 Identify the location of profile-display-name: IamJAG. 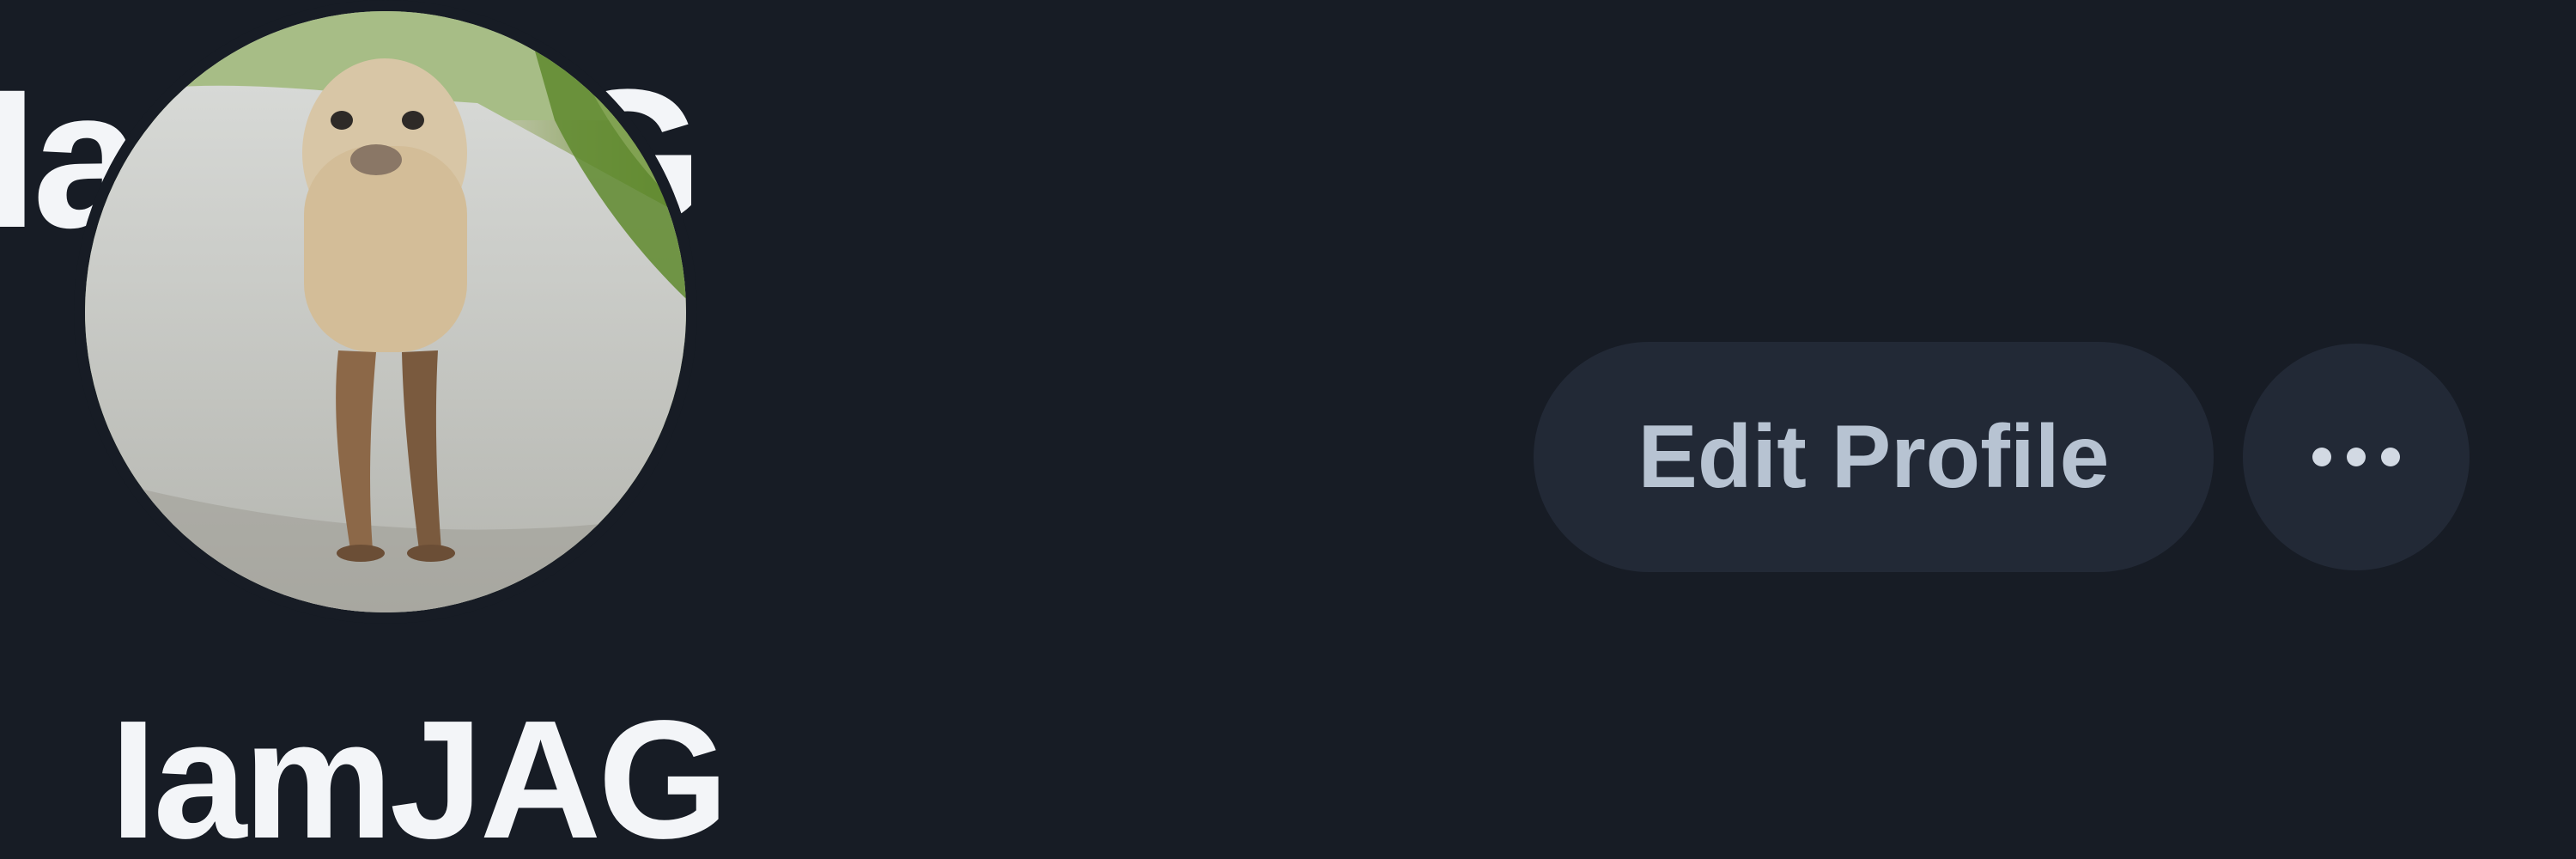
(420, 772).